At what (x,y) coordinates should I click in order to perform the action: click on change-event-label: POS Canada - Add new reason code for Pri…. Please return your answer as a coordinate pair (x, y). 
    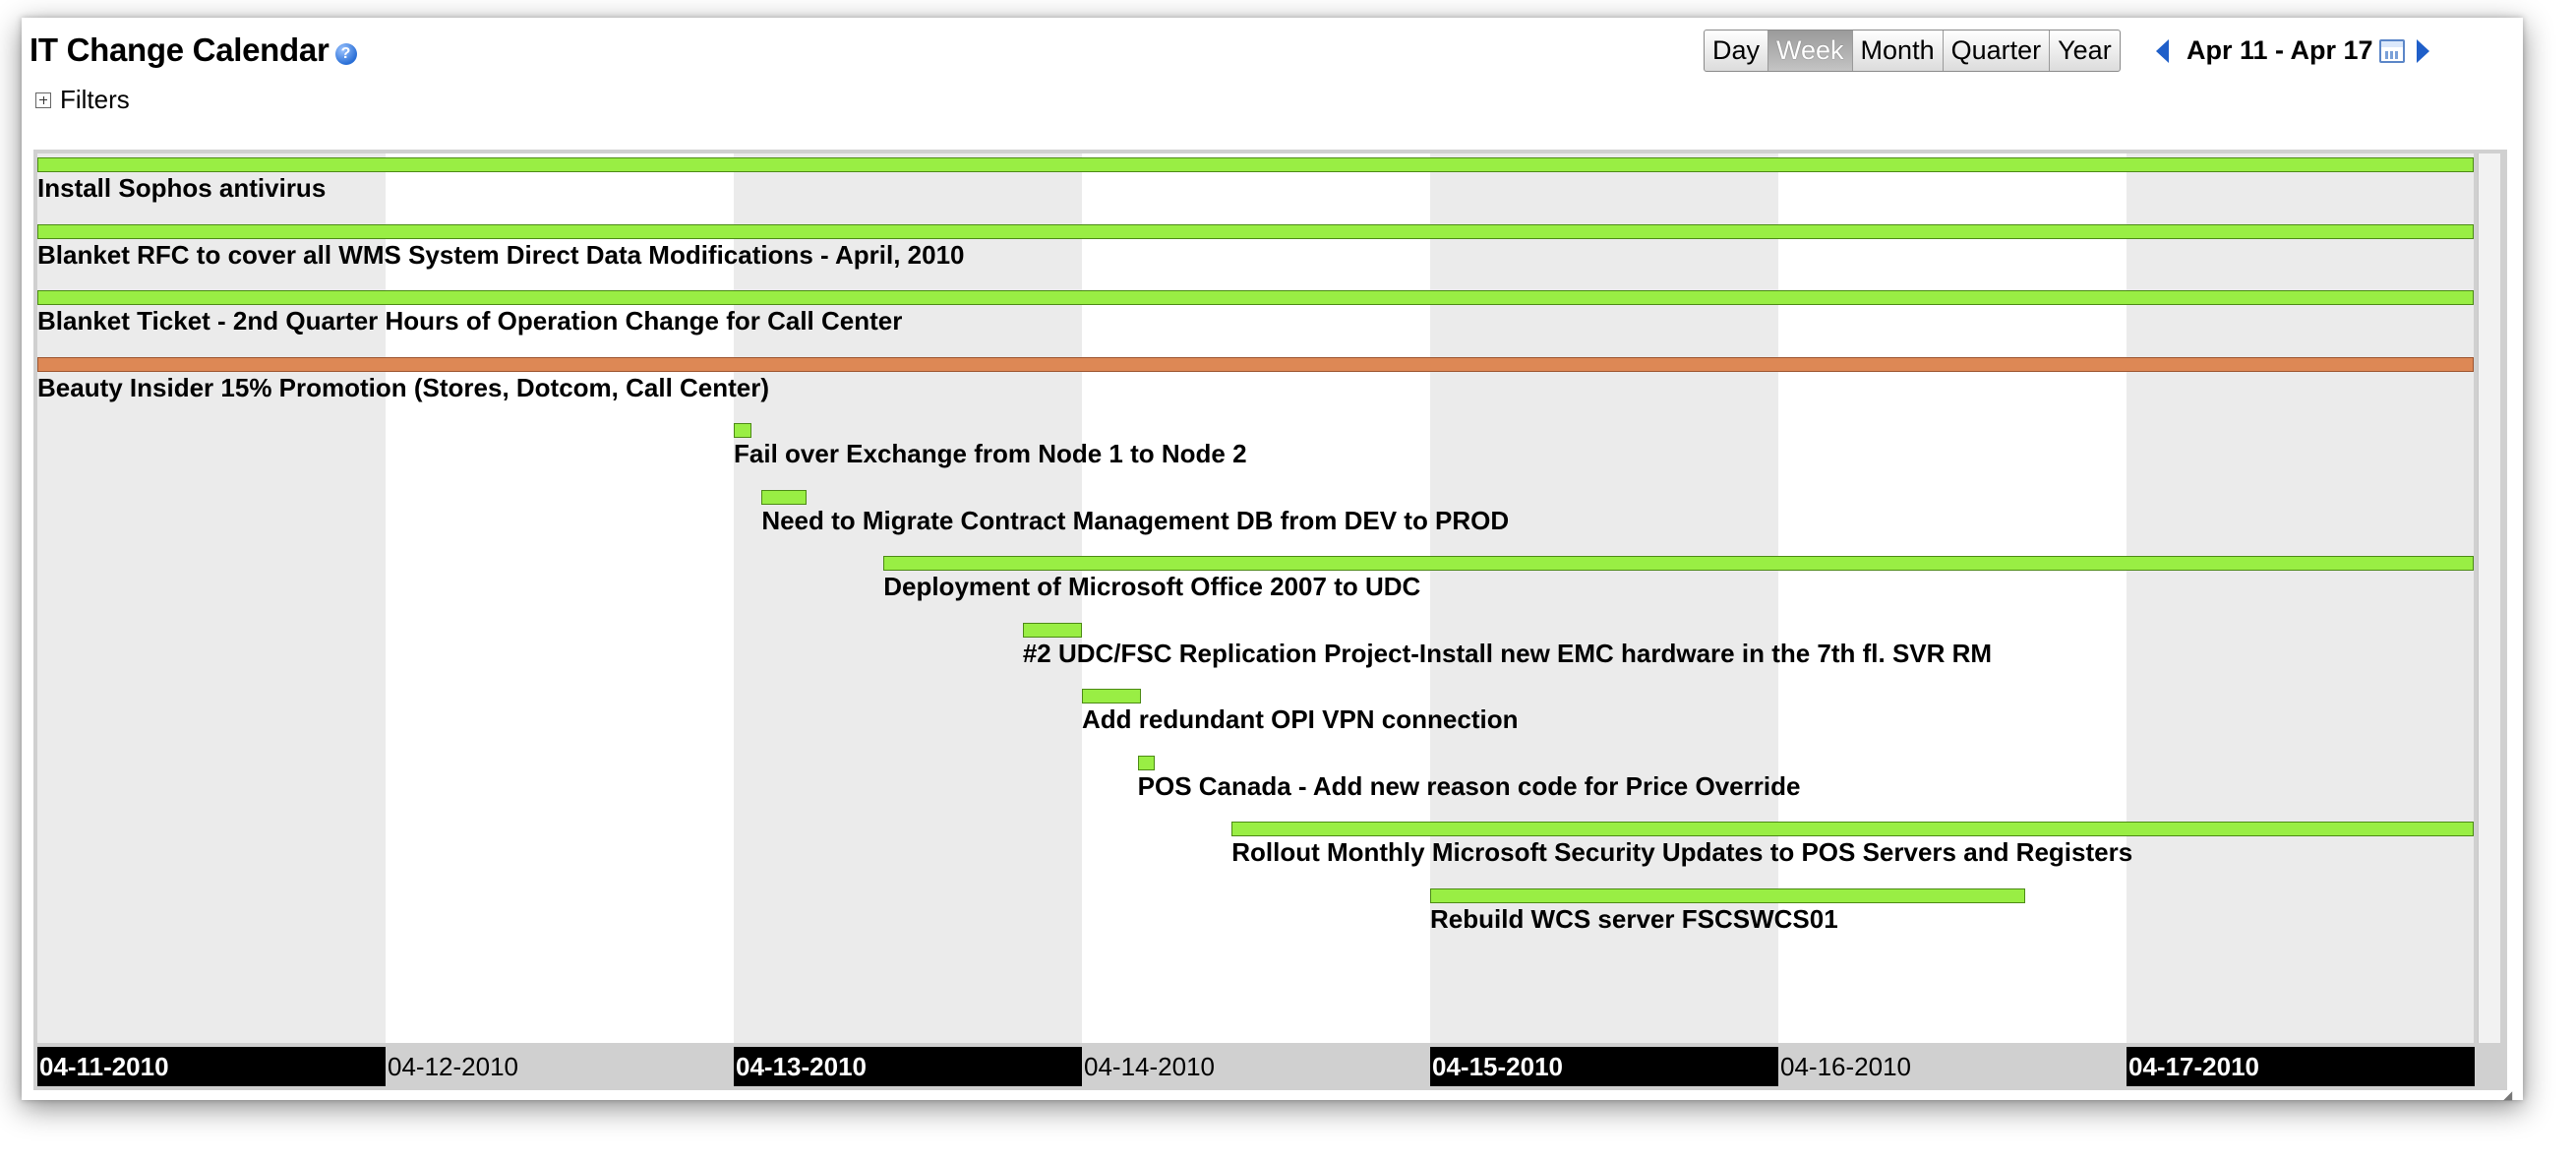
    Looking at the image, I should click on (1470, 786).